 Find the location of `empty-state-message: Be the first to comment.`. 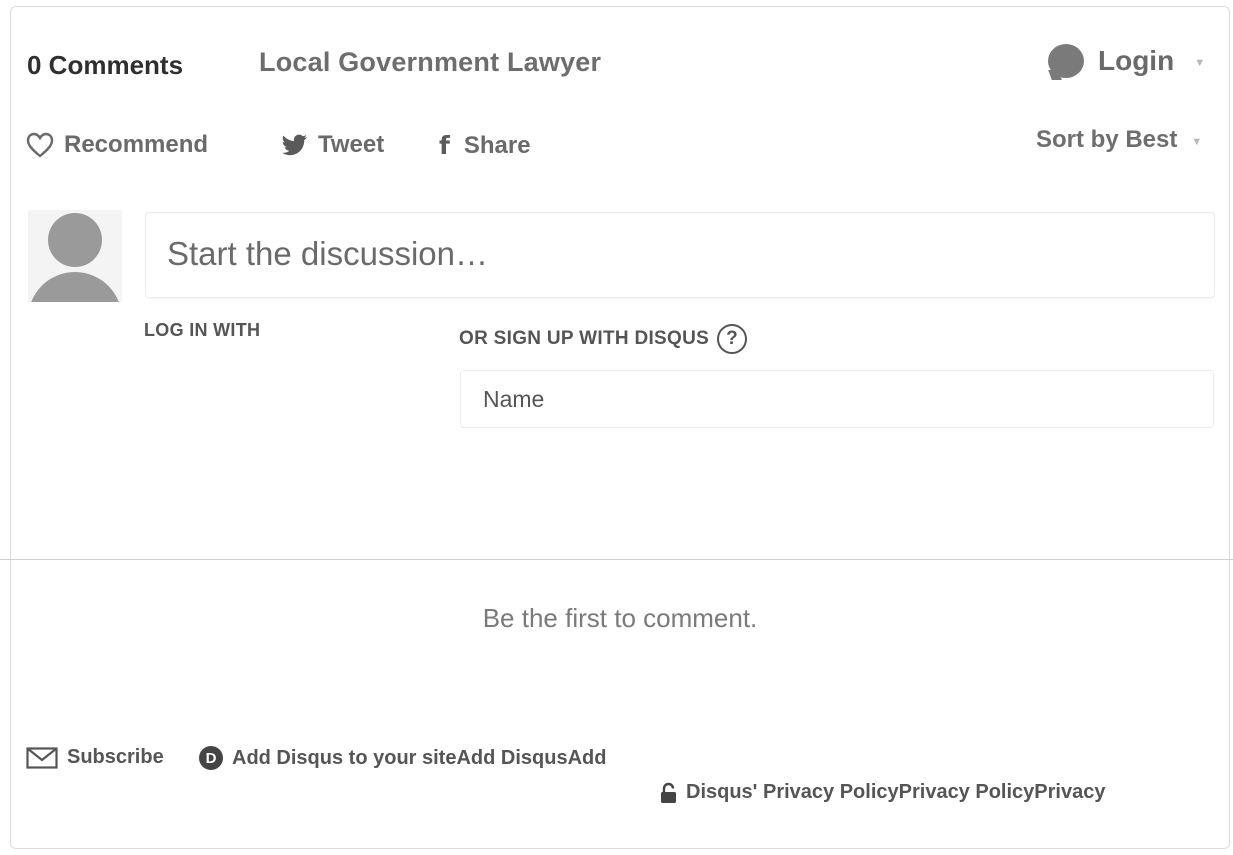

empty-state-message: Be the first to comment. is located at coordinates (620, 618).